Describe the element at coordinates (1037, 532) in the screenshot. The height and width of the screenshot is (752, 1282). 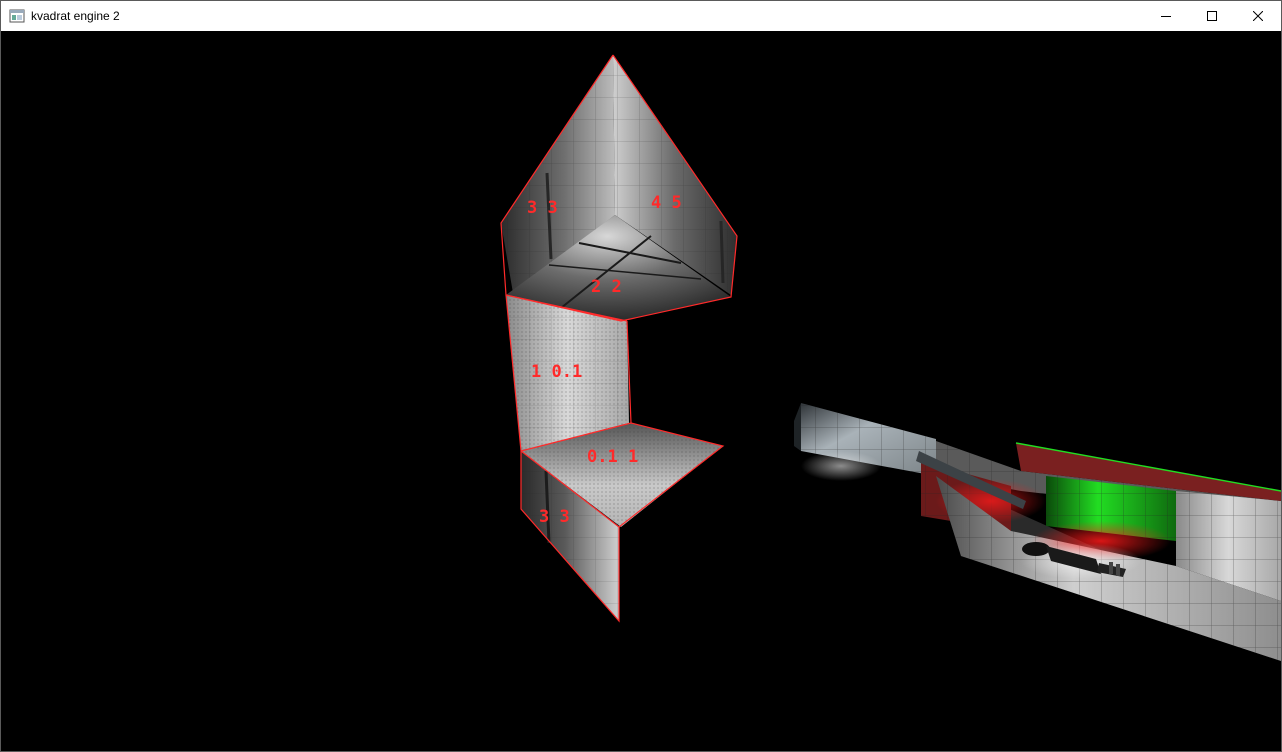
I see `corridor-geometry` at that location.